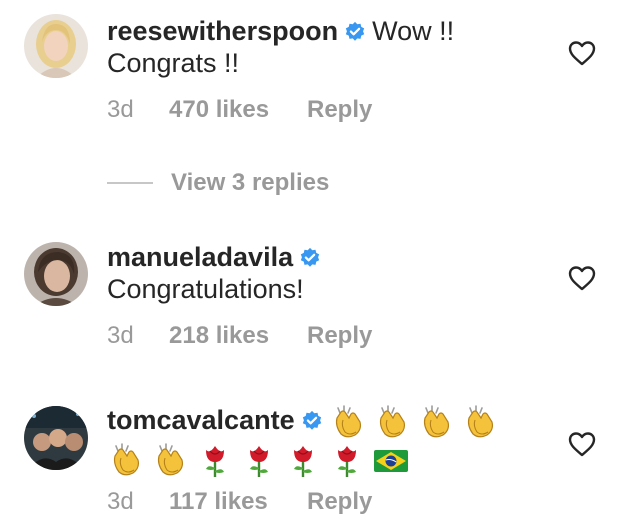  Describe the element at coordinates (200, 257) in the screenshot. I see `username: manueladavila` at that location.